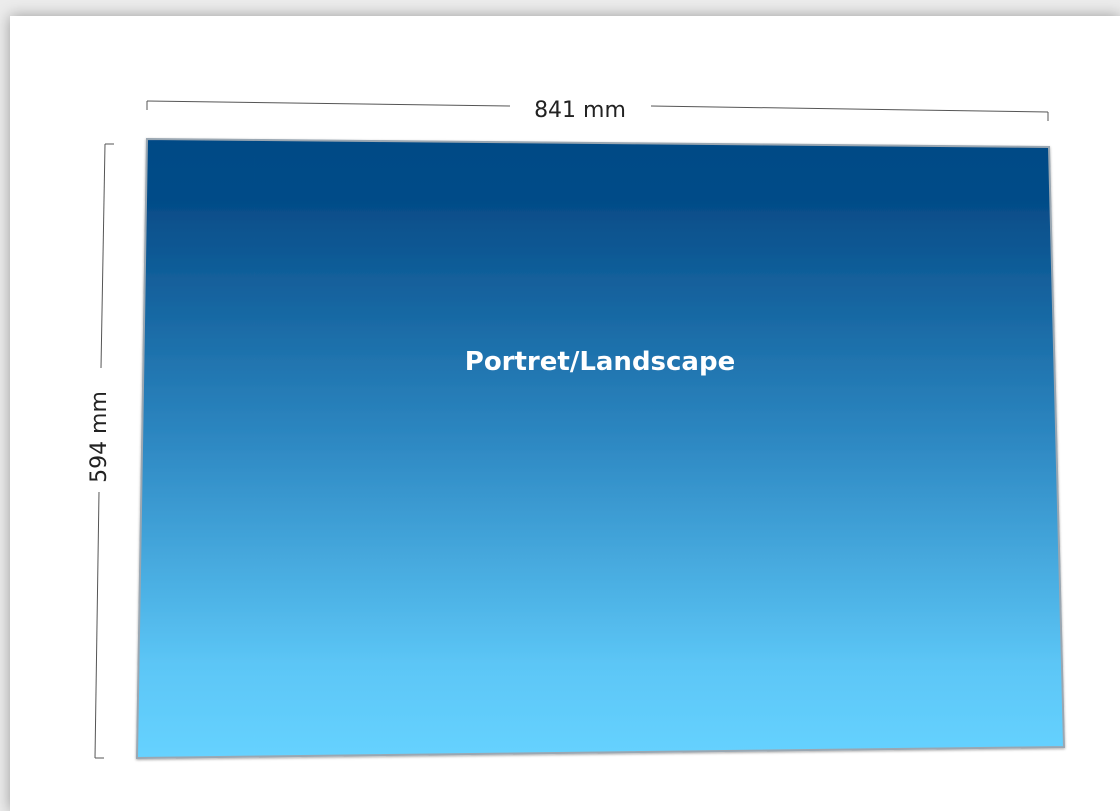 The image size is (1120, 811). I want to click on width-line-left, so click(328, 103).